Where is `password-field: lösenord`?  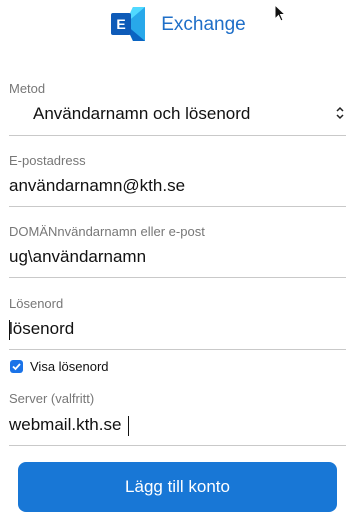
password-field: lösenord is located at coordinates (41, 329).